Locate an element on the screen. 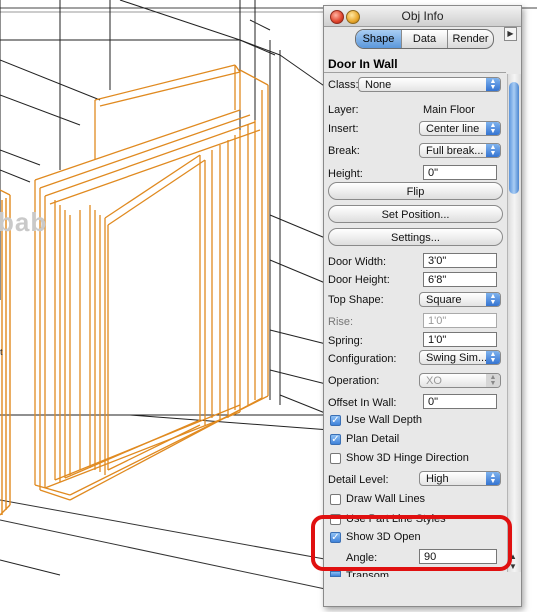  detail-level-value: High is located at coordinates (437, 479).